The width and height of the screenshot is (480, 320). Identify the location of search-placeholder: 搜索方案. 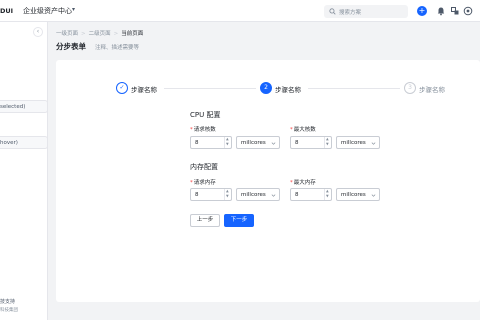
(350, 13).